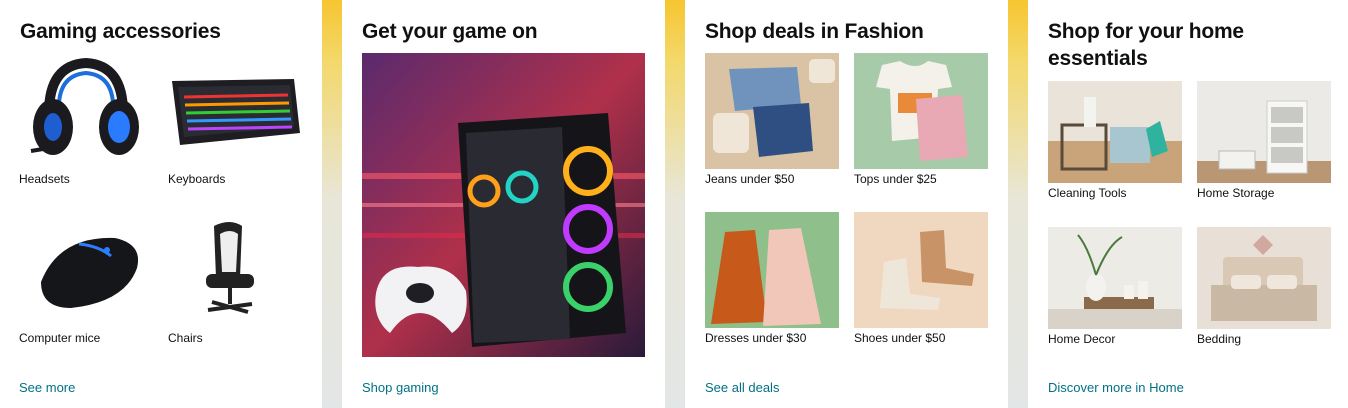 This screenshot has width=1348, height=408. I want to click on tile-label: Home Decor, so click(1082, 339).